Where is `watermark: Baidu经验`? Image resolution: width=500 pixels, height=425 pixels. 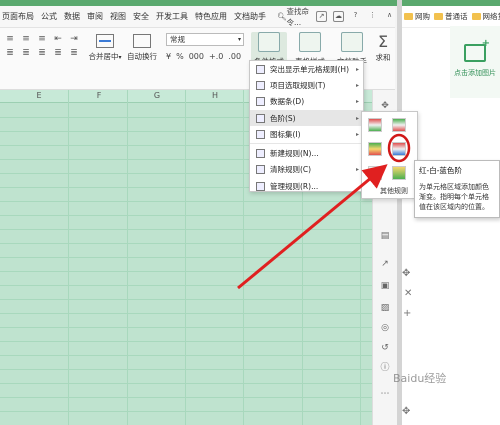
watermark: Baidu经验 is located at coordinates (420, 378).